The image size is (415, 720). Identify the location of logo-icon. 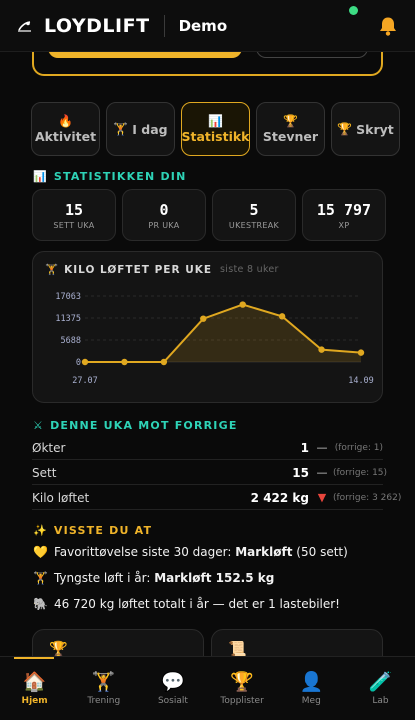
(25, 26).